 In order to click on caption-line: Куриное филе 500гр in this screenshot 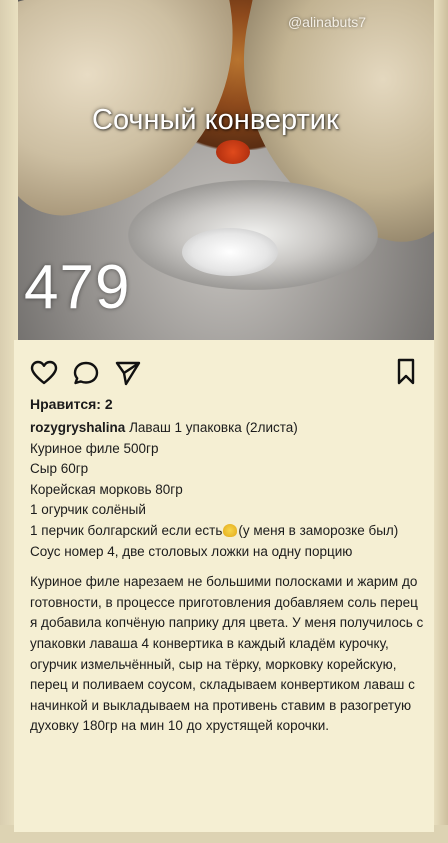, I will do `click(94, 448)`.